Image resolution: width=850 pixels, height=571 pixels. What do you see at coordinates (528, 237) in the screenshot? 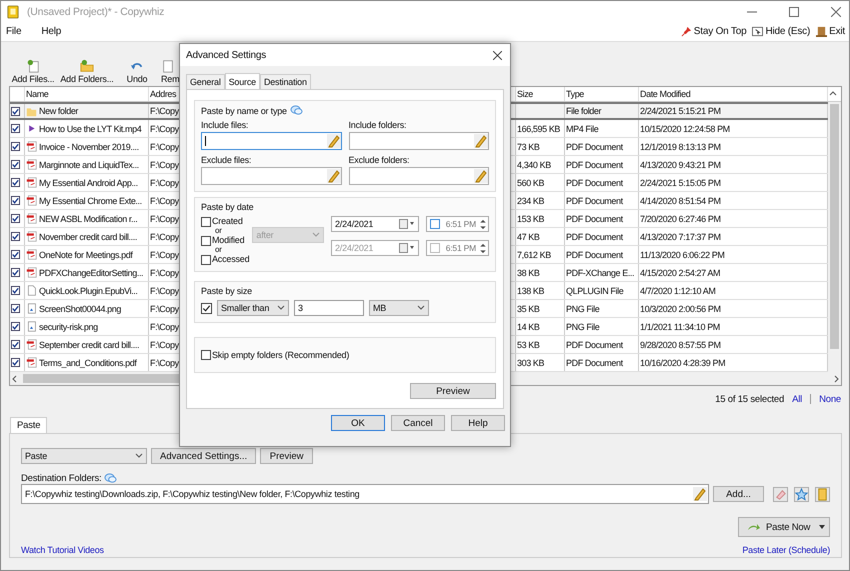
I see `table-cell: 47 KB` at bounding box center [528, 237].